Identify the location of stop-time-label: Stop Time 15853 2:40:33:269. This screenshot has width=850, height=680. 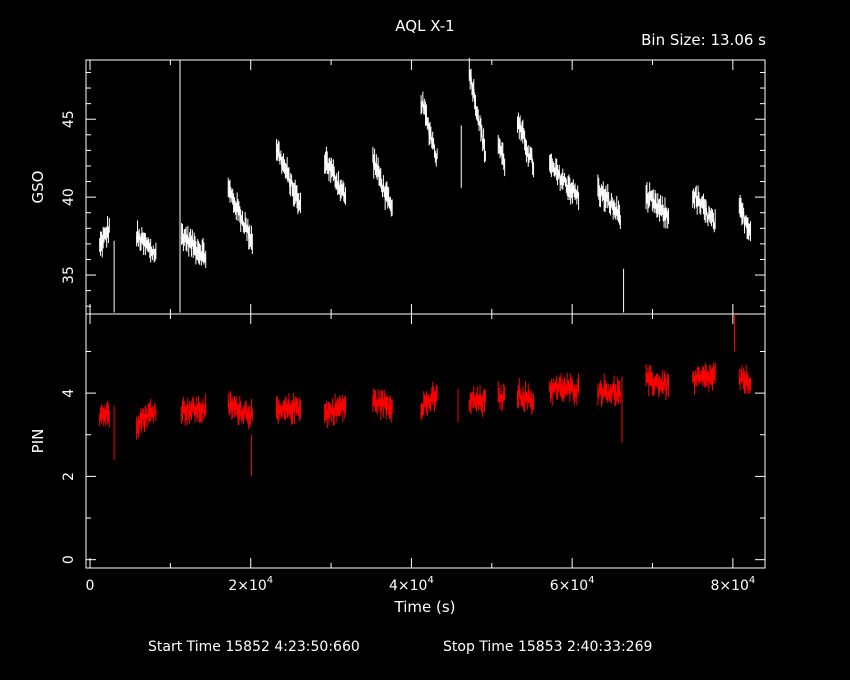
(547, 647).